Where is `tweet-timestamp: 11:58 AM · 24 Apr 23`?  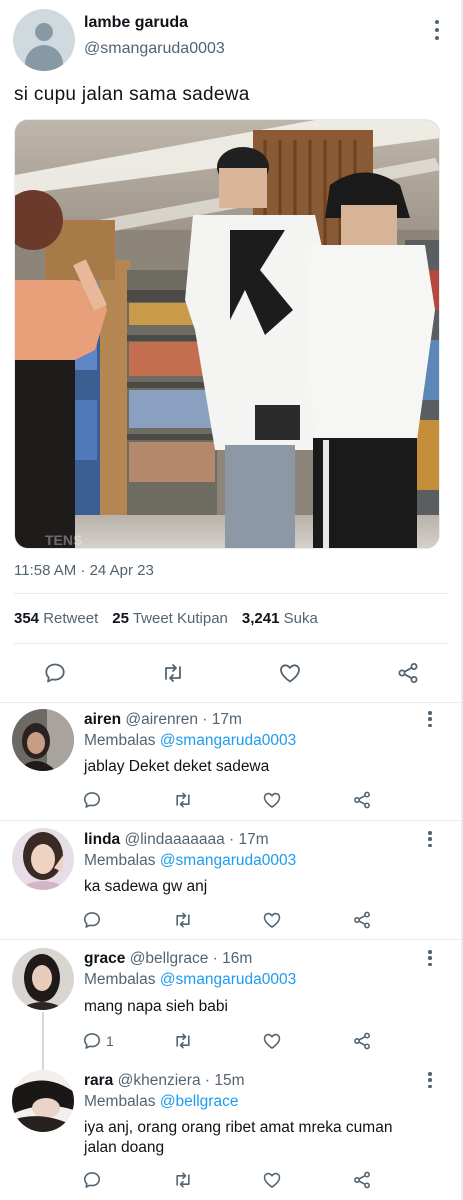 tweet-timestamp: 11:58 AM · 24 Apr 23 is located at coordinates (84, 570).